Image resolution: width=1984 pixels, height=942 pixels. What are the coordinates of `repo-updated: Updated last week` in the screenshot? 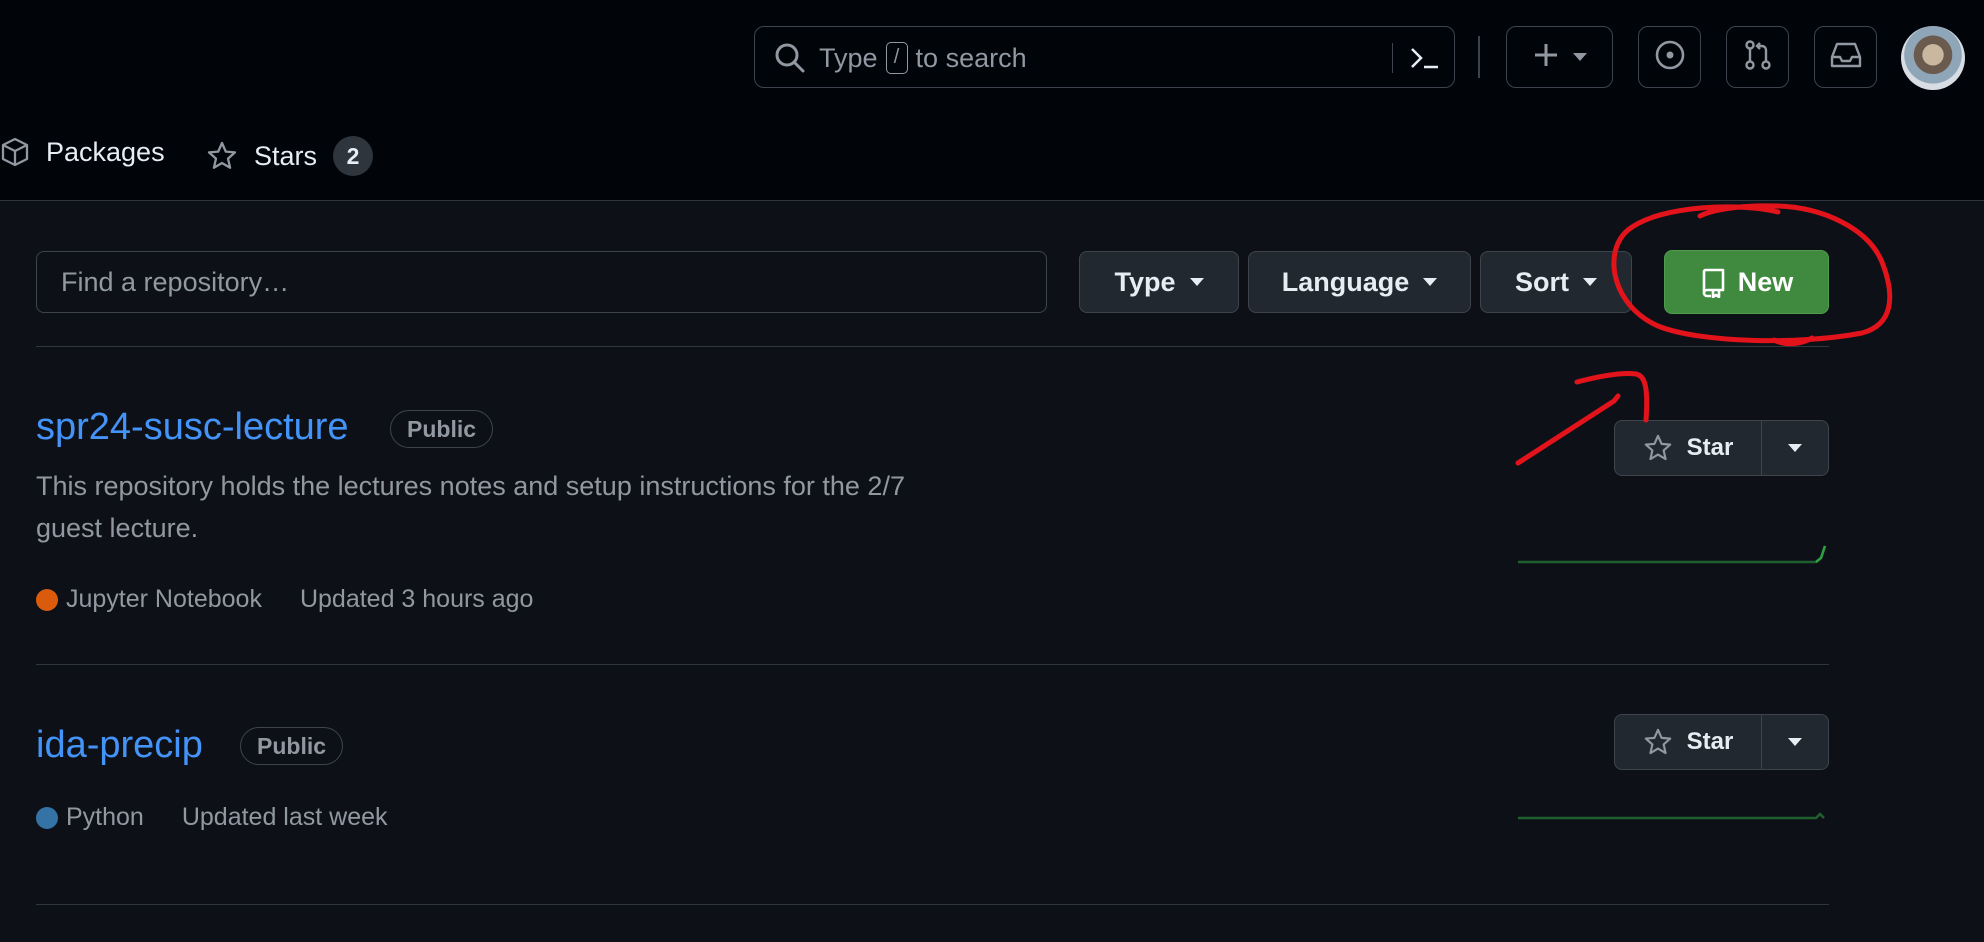 It's located at (284, 817).